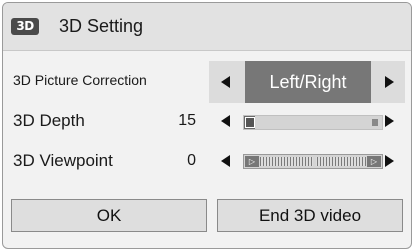  Describe the element at coordinates (80, 80) in the screenshot. I see `picture-correction-label: 3D Picture Correction` at that location.